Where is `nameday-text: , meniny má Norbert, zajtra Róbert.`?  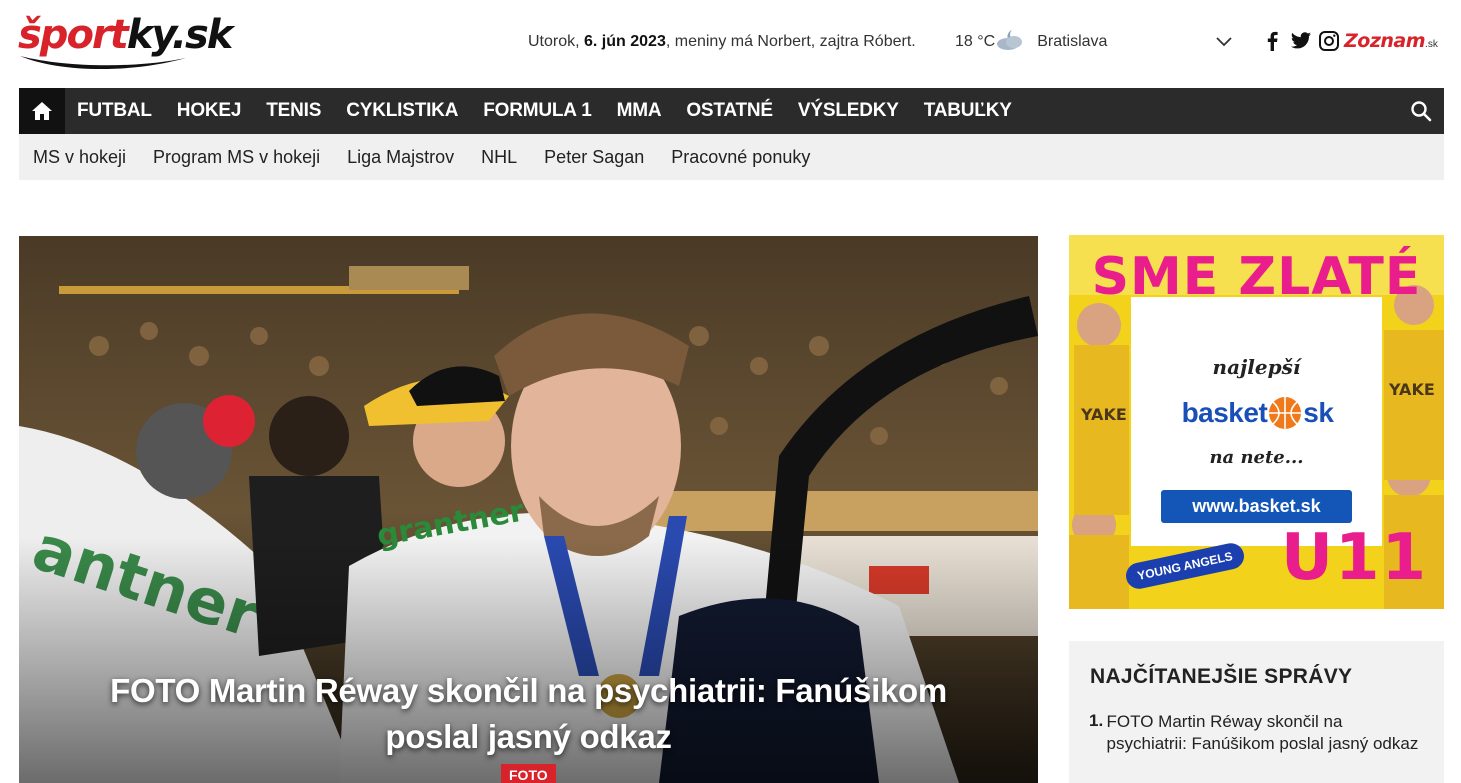 nameday-text: , meniny má Norbert, zajtra Róbert. is located at coordinates (790, 41).